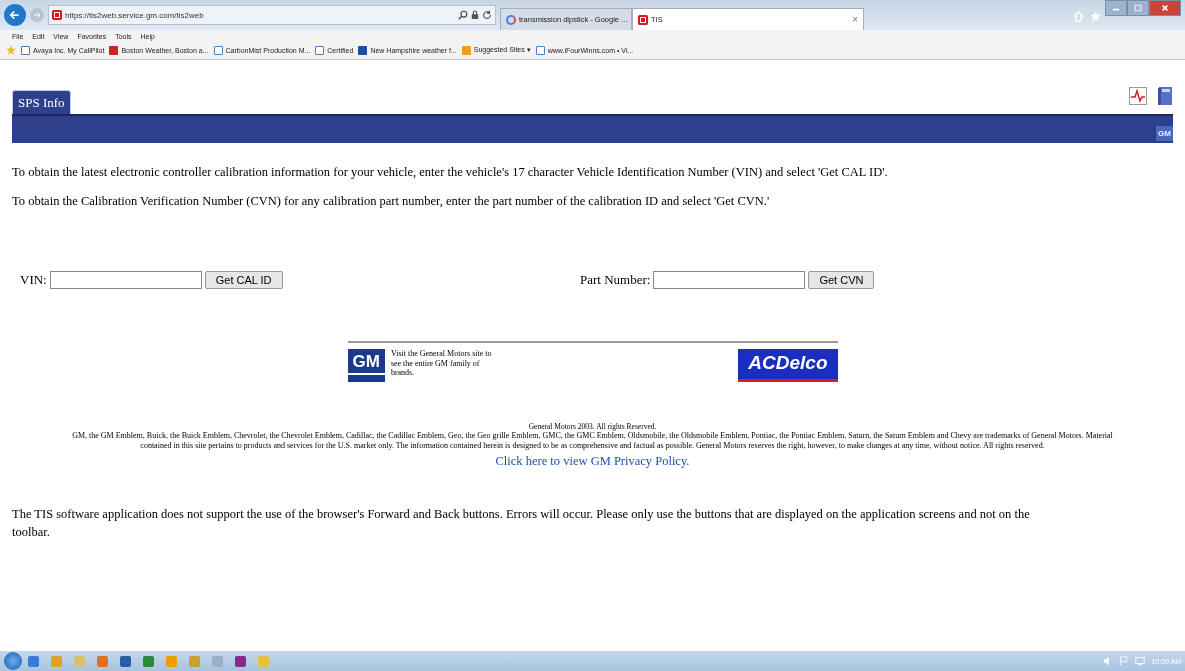  Describe the element at coordinates (1116, 8) in the screenshot. I see `minimize-button` at that location.